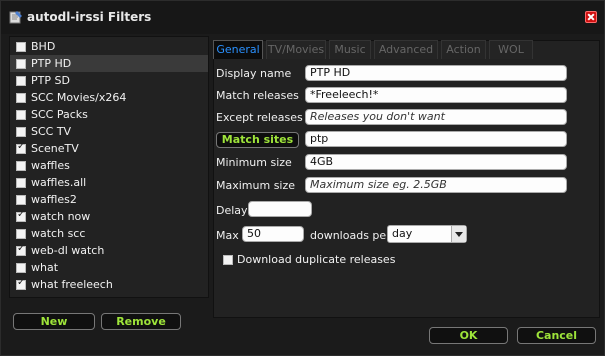 The image size is (605, 356). Describe the element at coordinates (427, 234) in the screenshot. I see `period-select: day` at that location.